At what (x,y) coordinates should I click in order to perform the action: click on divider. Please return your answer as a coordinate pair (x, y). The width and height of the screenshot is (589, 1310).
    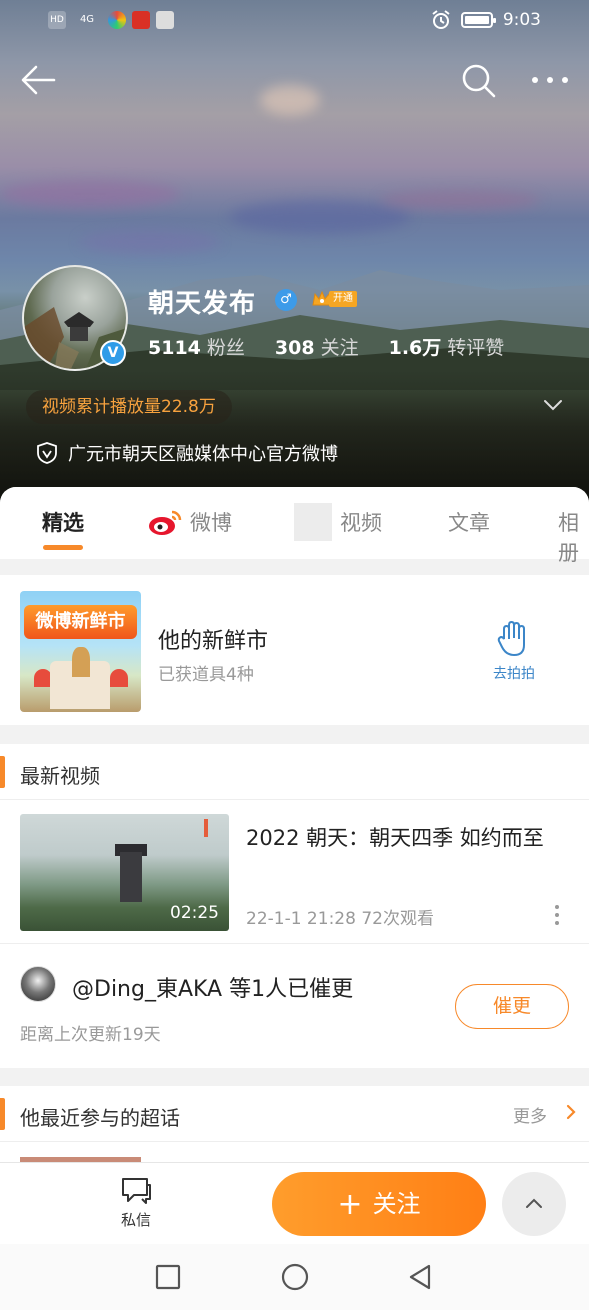
    Looking at the image, I should click on (294, 943).